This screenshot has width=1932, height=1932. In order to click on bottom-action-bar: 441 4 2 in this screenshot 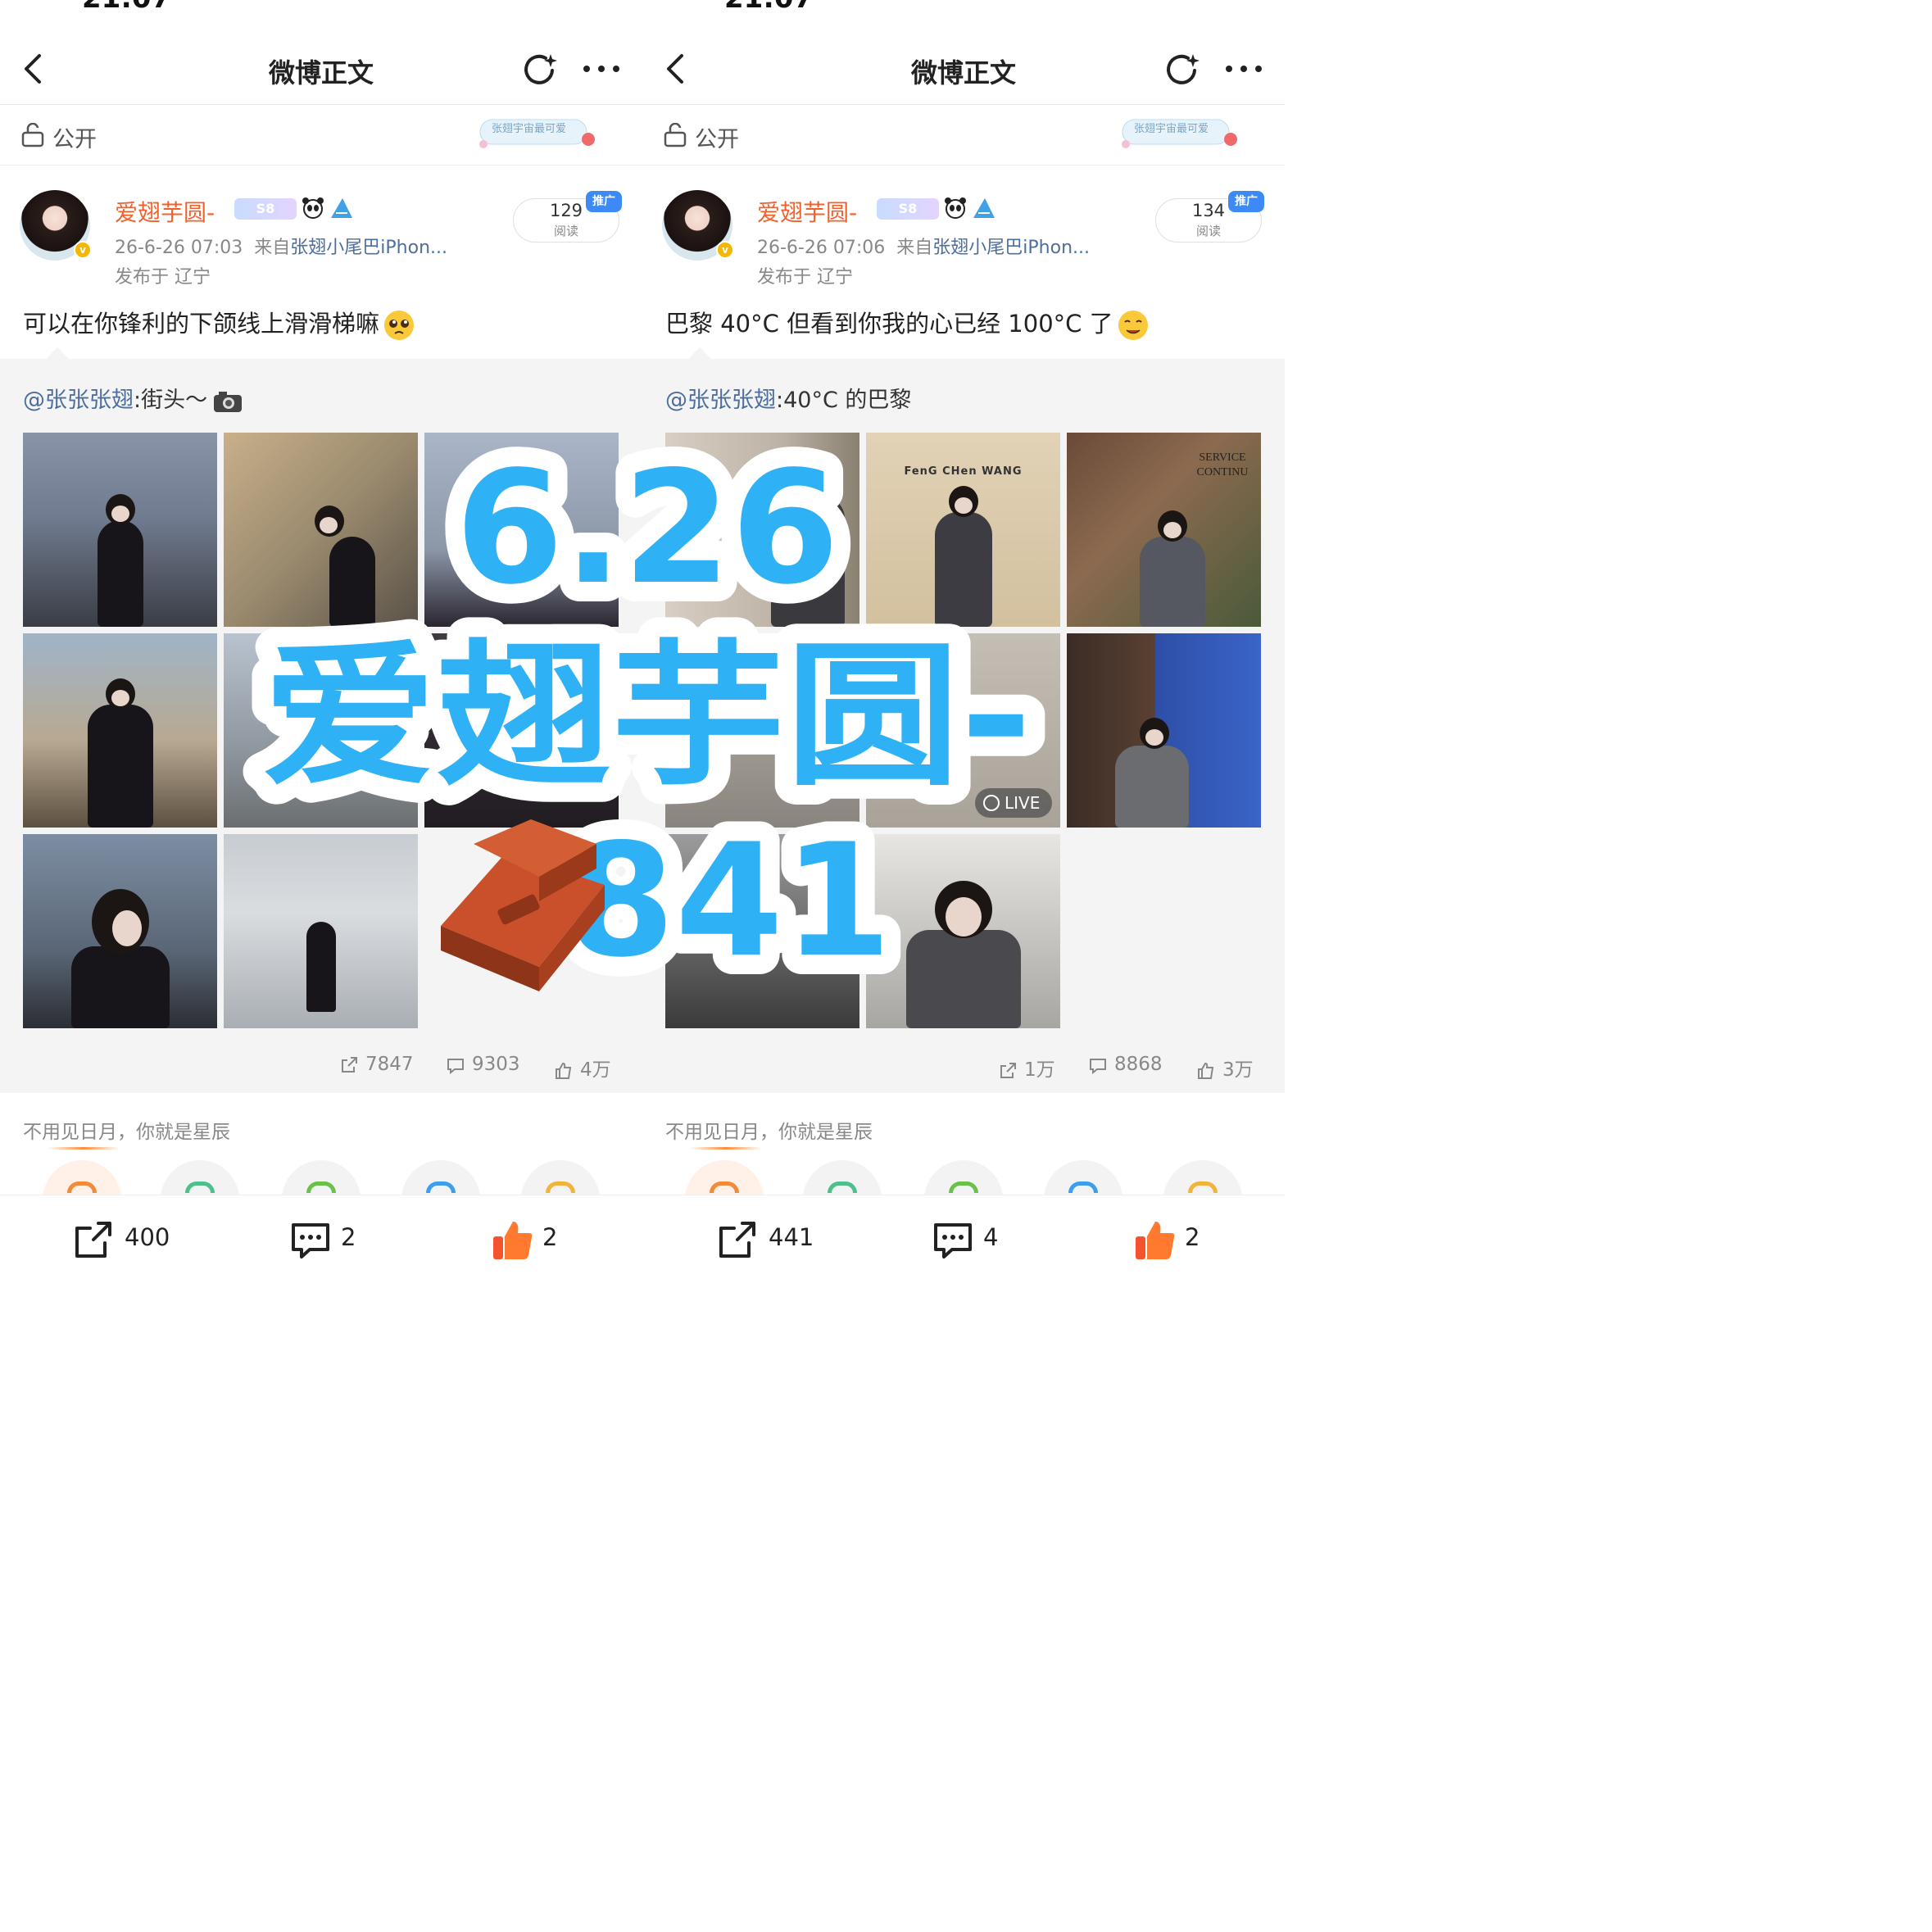, I will do `click(963, 1240)`.